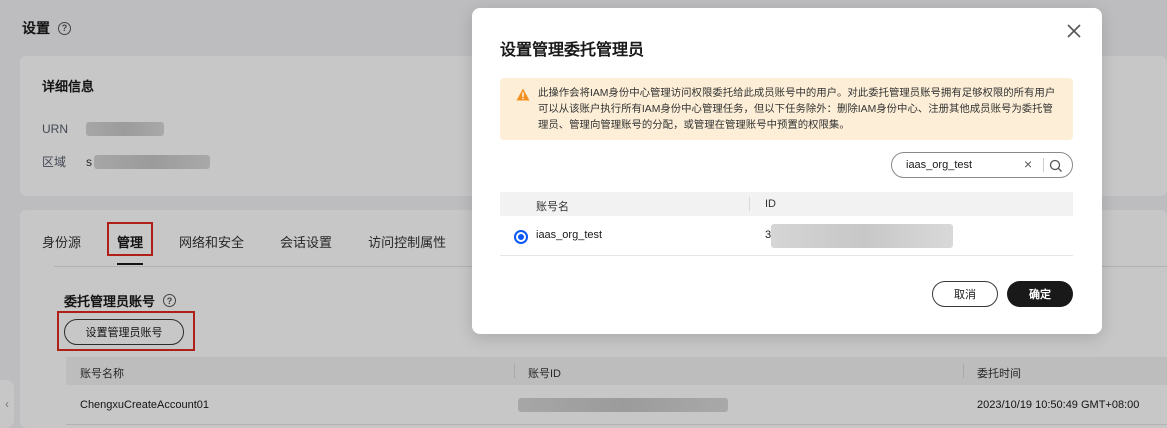 Image resolution: width=1167 pixels, height=428 pixels. Describe the element at coordinates (939, 165) in the screenshot. I see `search-input-value: iaas_org_test` at that location.